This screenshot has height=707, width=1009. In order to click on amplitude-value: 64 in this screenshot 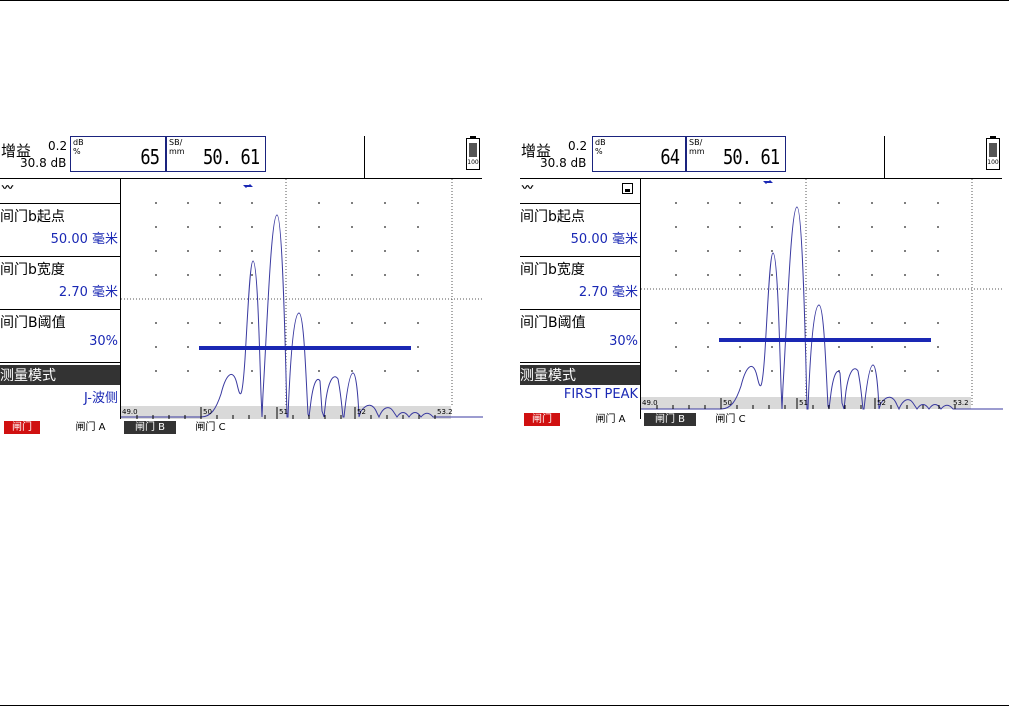, I will do `click(670, 157)`.